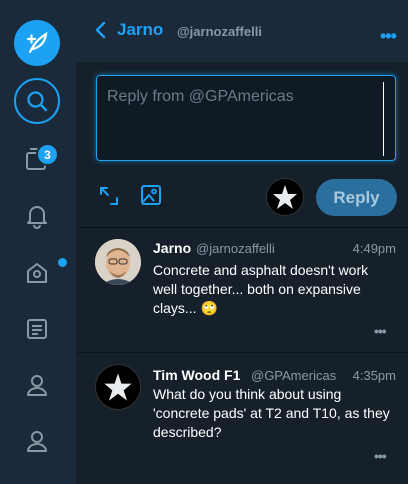 Image resolution: width=408 pixels, height=484 pixels. Describe the element at coordinates (293, 375) in the screenshot. I see `tweet-author-handle: @GPAmericas` at that location.